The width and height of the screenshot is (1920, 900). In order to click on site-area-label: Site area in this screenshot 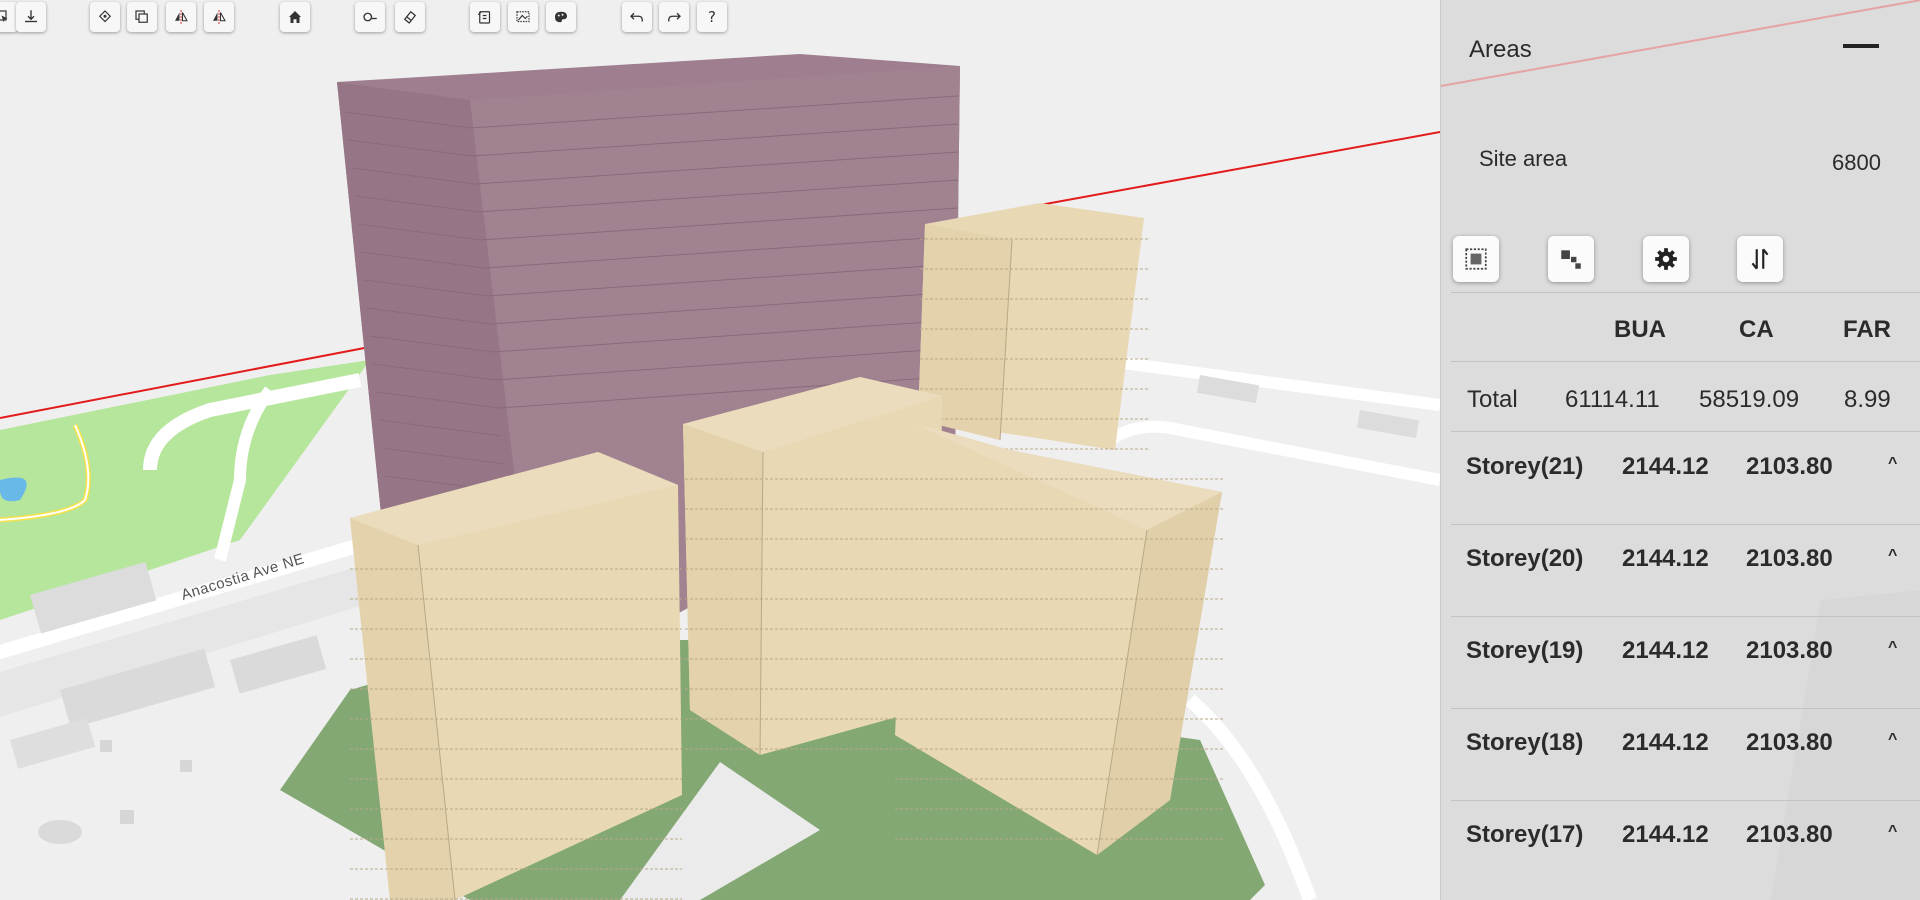, I will do `click(1523, 158)`.